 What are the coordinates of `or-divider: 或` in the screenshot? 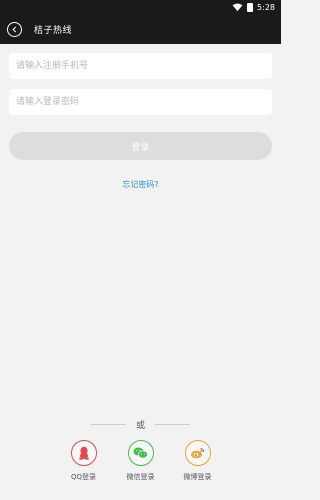 It's located at (140, 424).